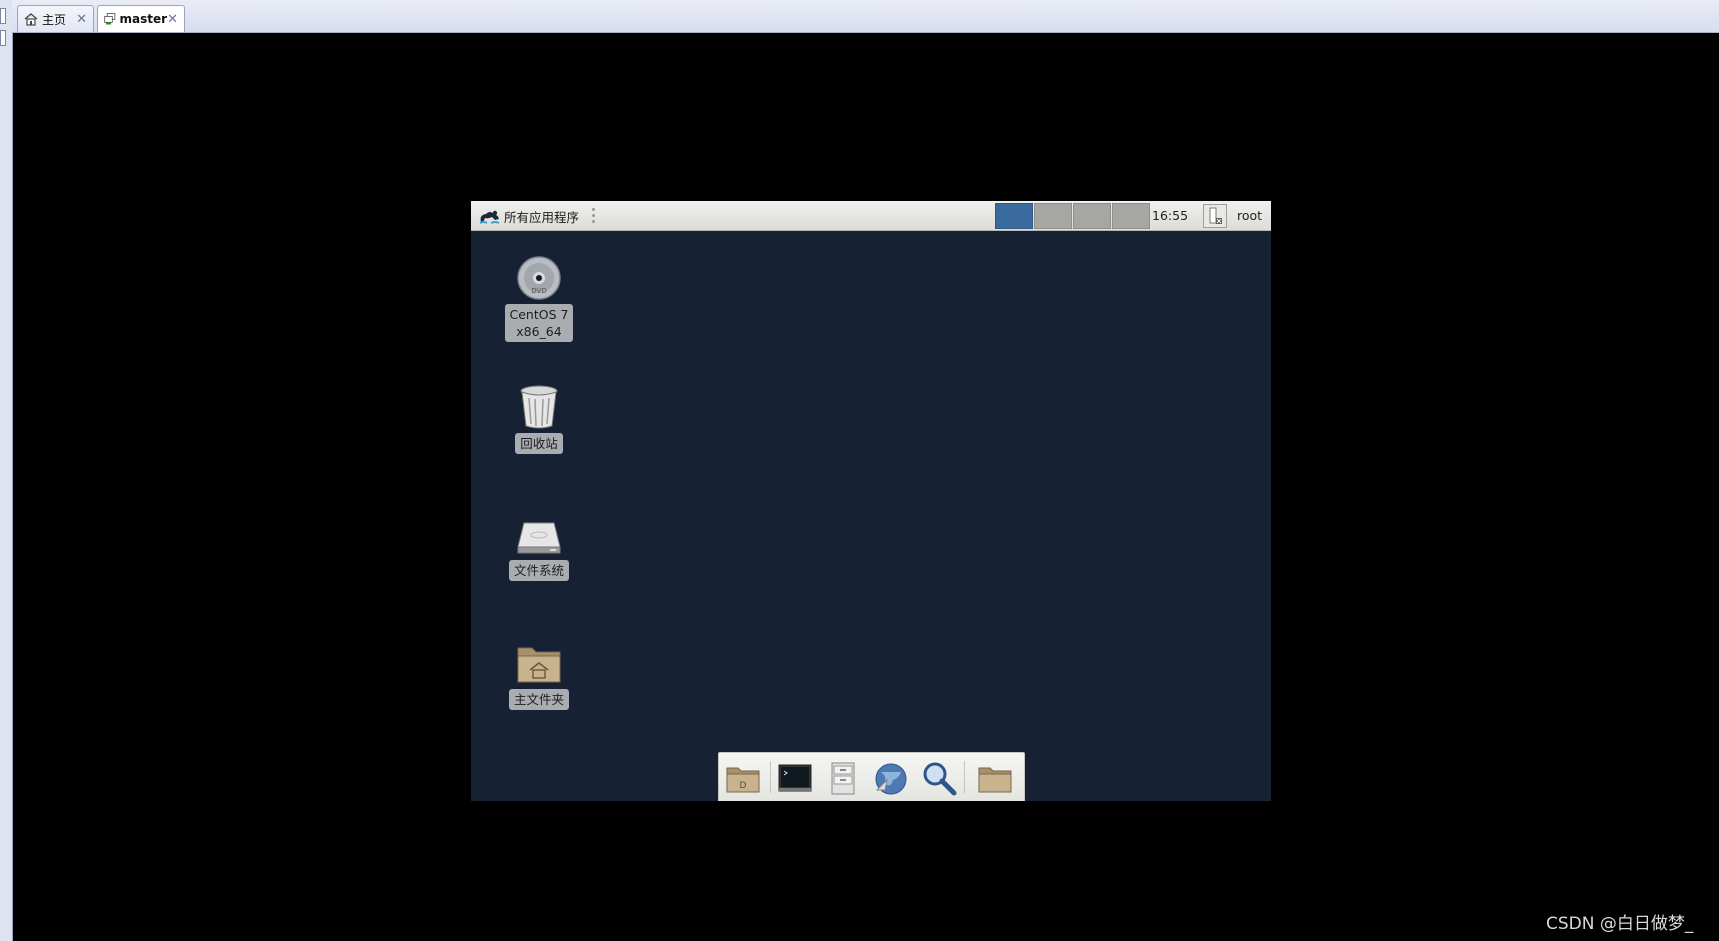  Describe the element at coordinates (539, 443) in the screenshot. I see `desktop-icon-label: 回收站` at that location.